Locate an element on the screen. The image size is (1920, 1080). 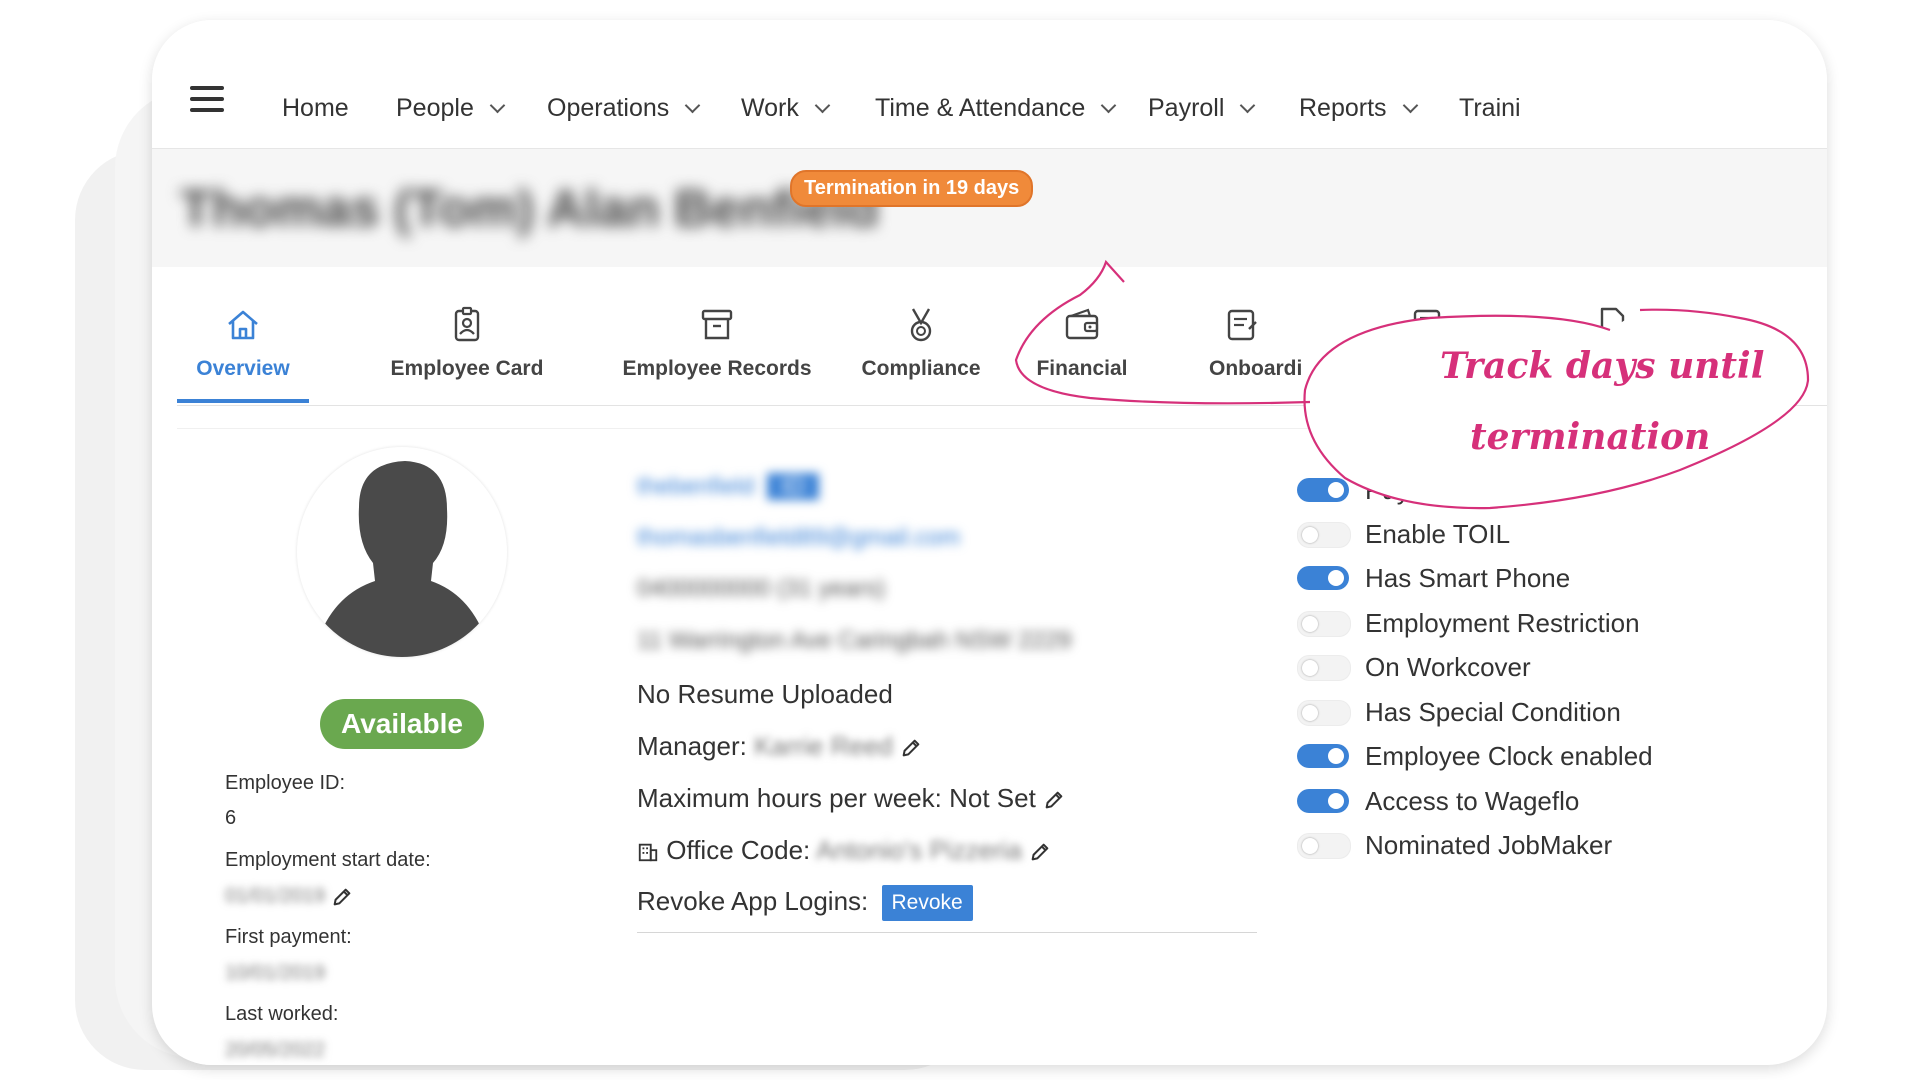
tab-financial: Financial is located at coordinates (1082, 335).